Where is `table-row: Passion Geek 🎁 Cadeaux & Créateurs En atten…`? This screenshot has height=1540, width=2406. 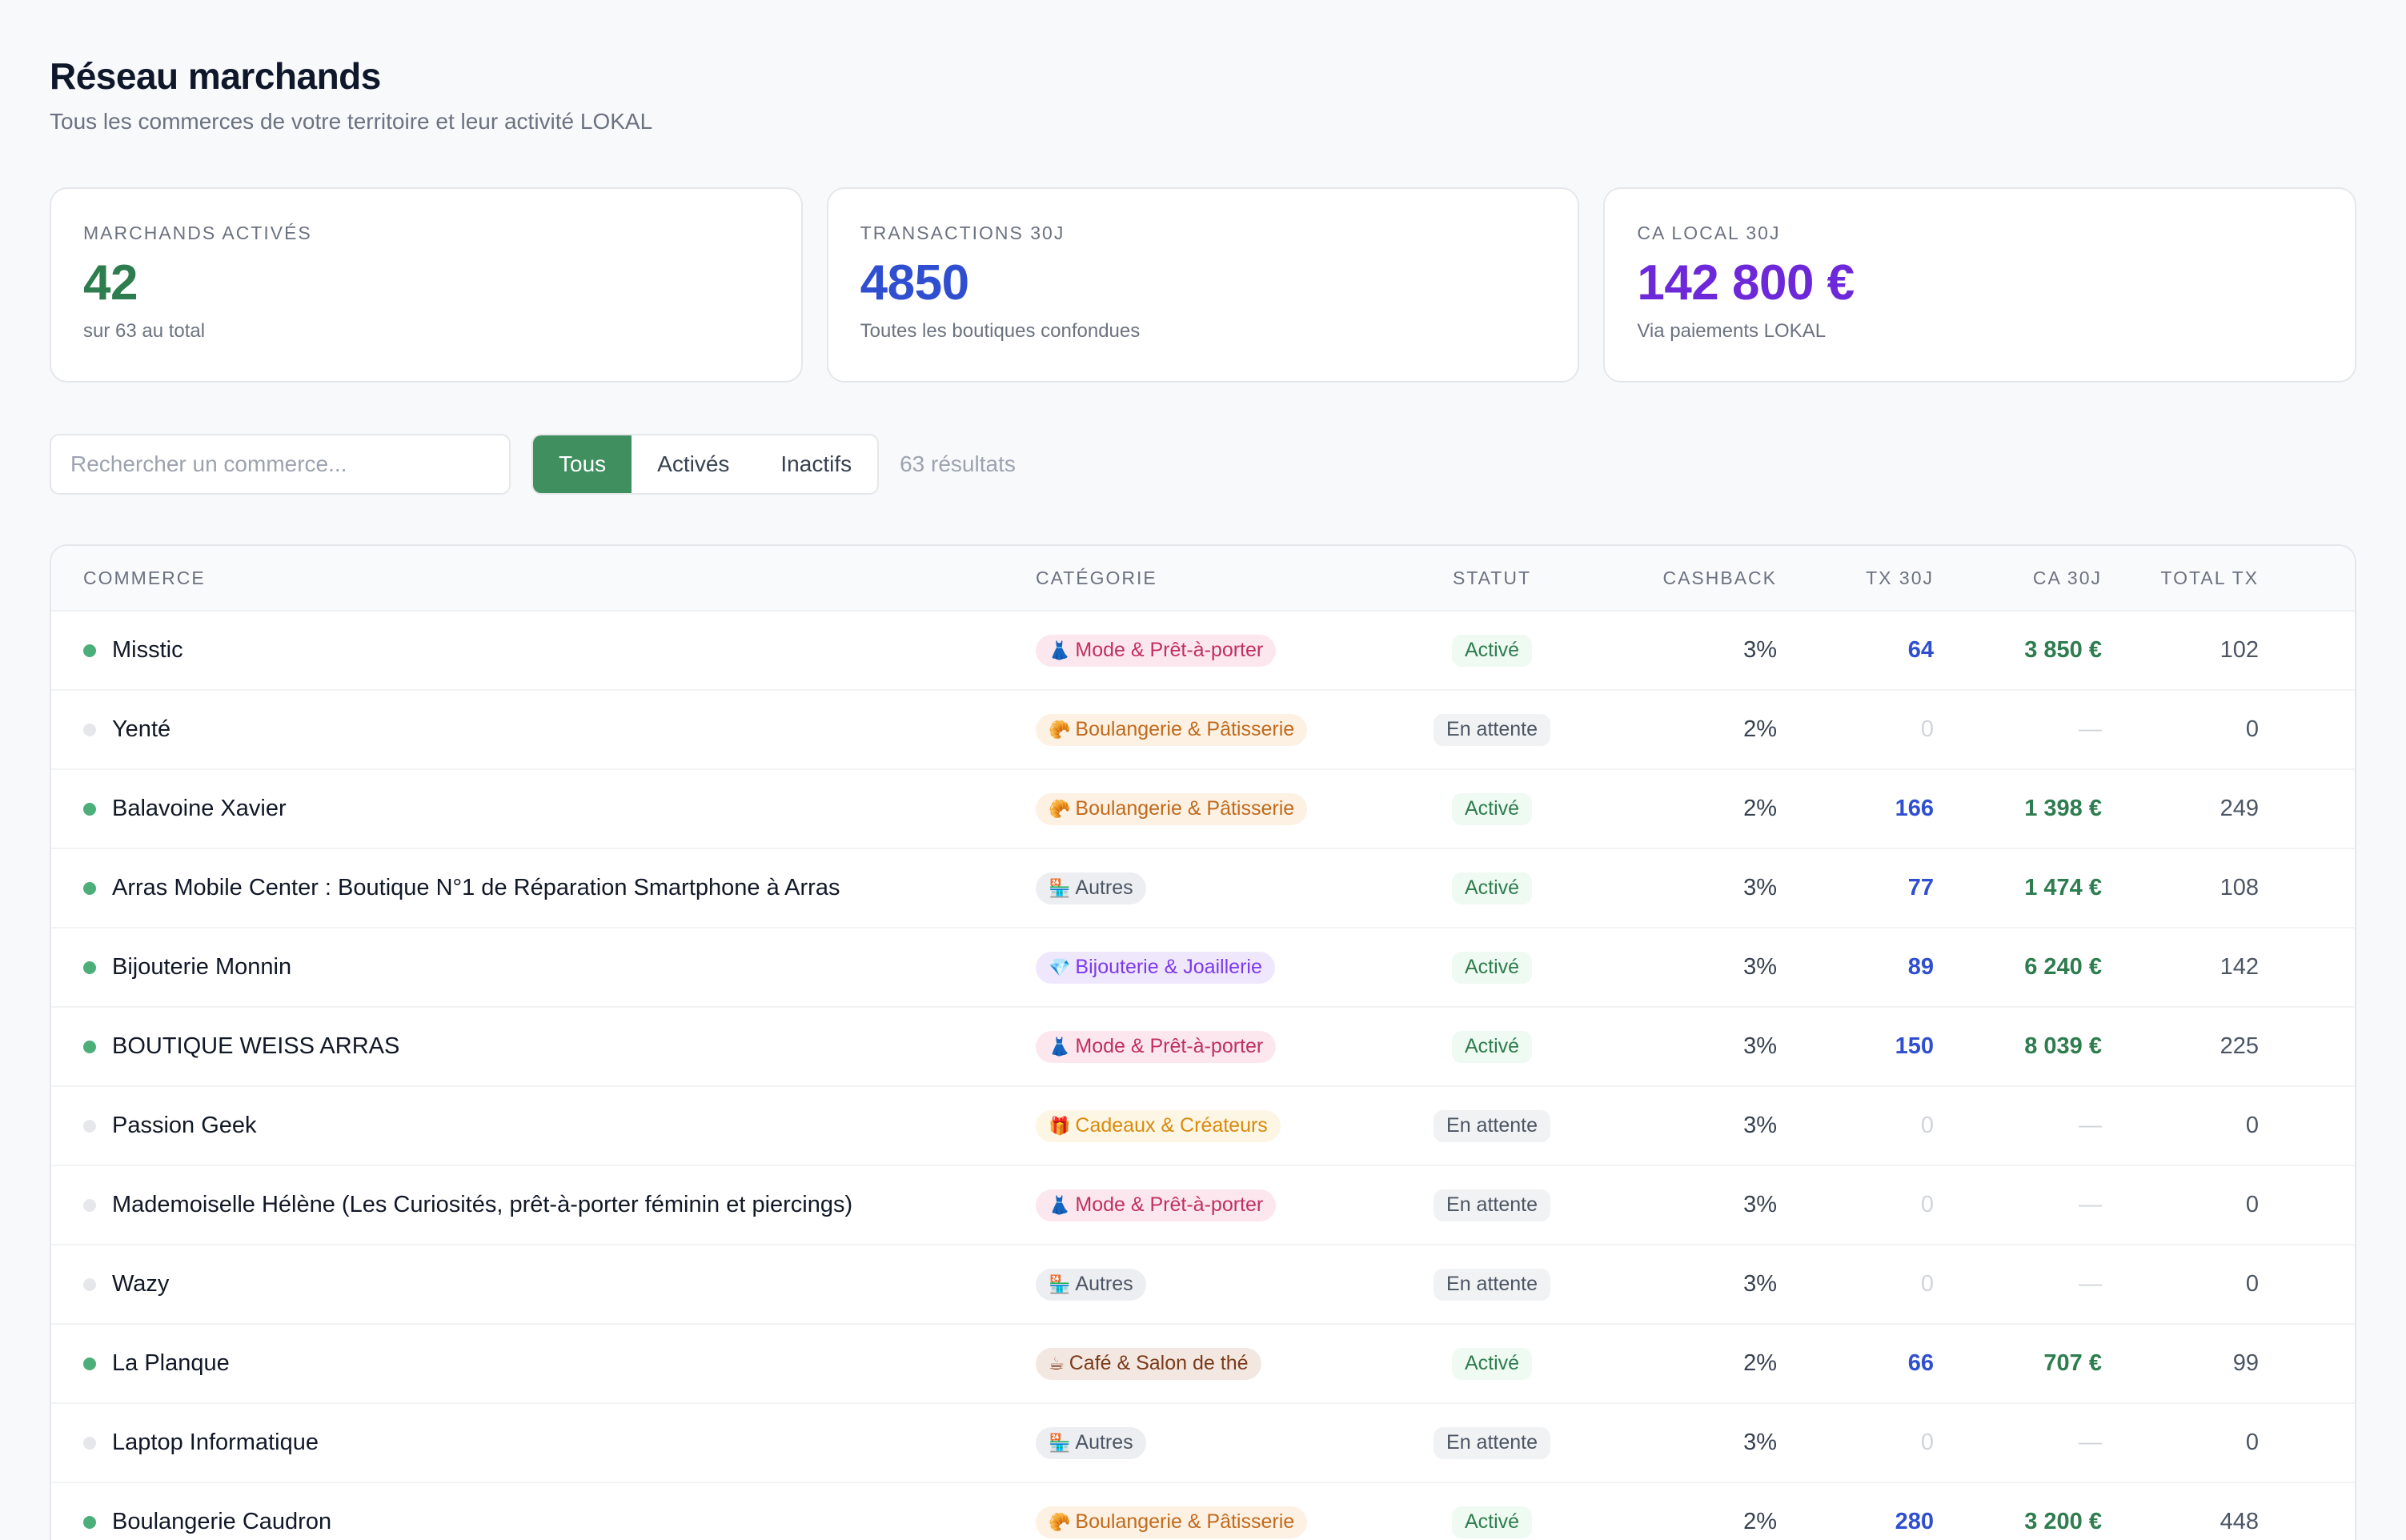 table-row: Passion Geek 🎁 Cadeaux & Créateurs En atten… is located at coordinates (1203, 1126).